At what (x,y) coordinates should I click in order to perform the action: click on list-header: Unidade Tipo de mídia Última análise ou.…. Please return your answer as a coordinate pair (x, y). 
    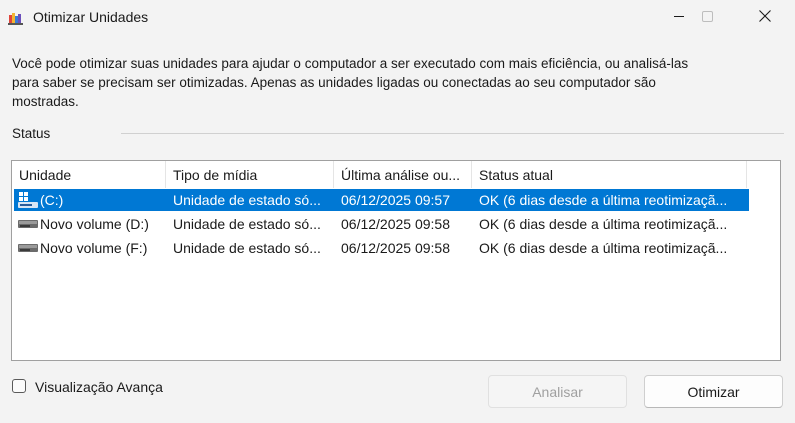
    Looking at the image, I should click on (396, 174).